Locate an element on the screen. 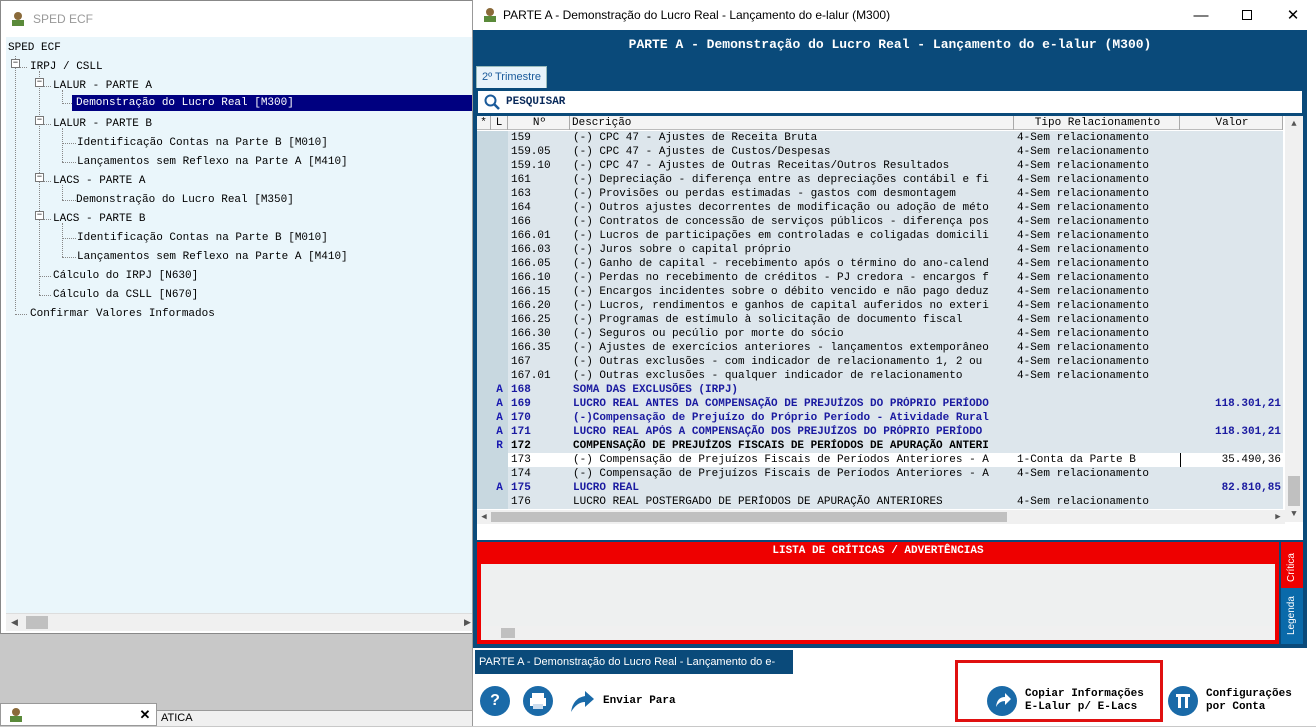 The image size is (1316, 727). row-num-cell: 161 is located at coordinates (539, 180).